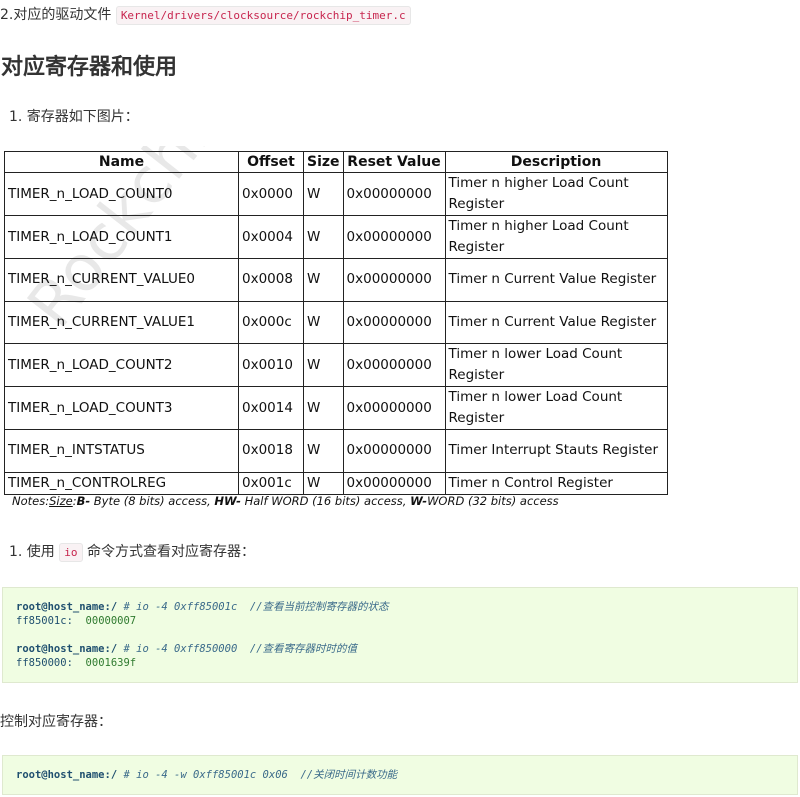 This screenshot has height=797, width=800. What do you see at coordinates (44, 663) in the screenshot?
I see `code1-addr-2: ff850000:` at bounding box center [44, 663].